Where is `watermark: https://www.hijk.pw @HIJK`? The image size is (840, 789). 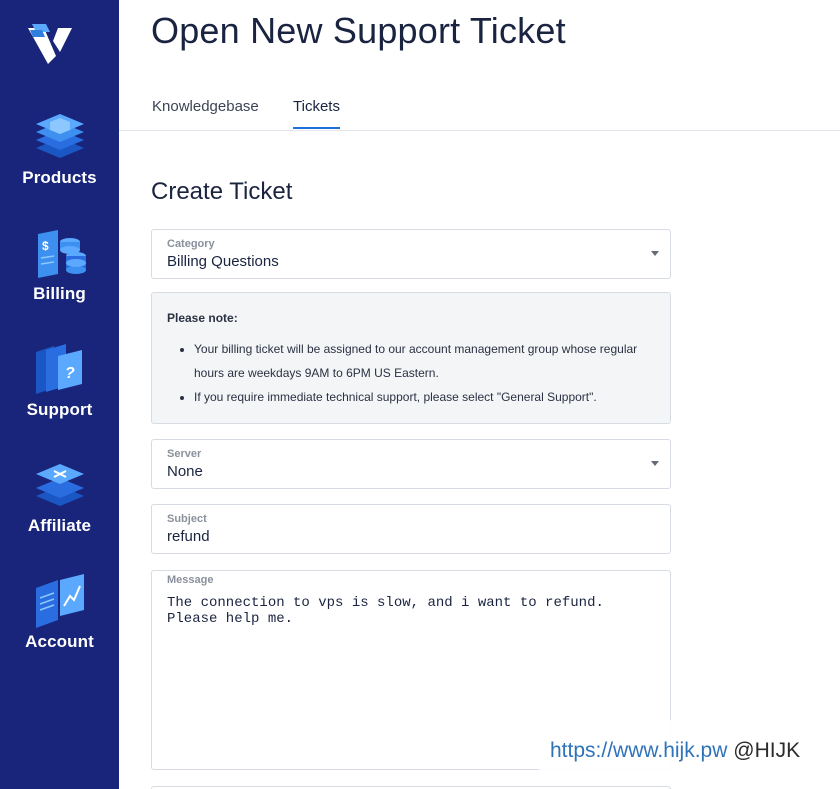
watermark: https://www.hijk.pw @HIJK is located at coordinates (684, 749).